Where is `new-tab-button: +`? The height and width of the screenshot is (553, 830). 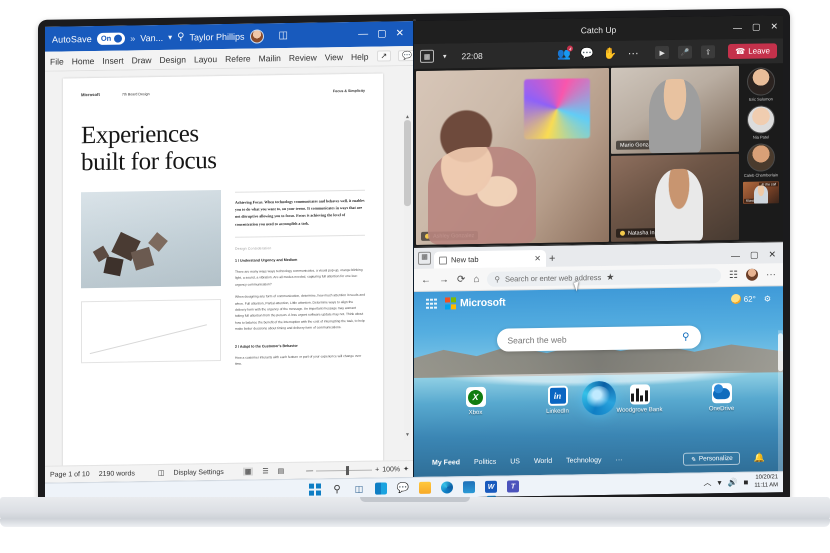
new-tab-button: + is located at coordinates (552, 259).